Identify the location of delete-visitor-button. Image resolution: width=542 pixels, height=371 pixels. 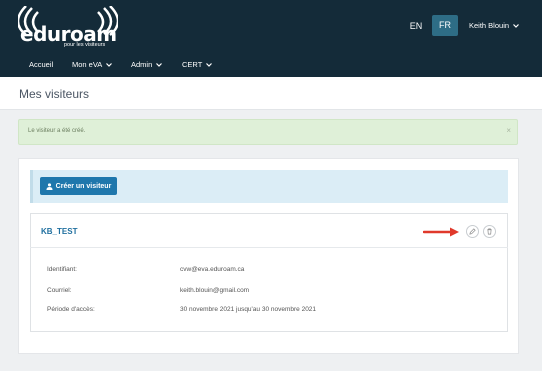
(489, 231).